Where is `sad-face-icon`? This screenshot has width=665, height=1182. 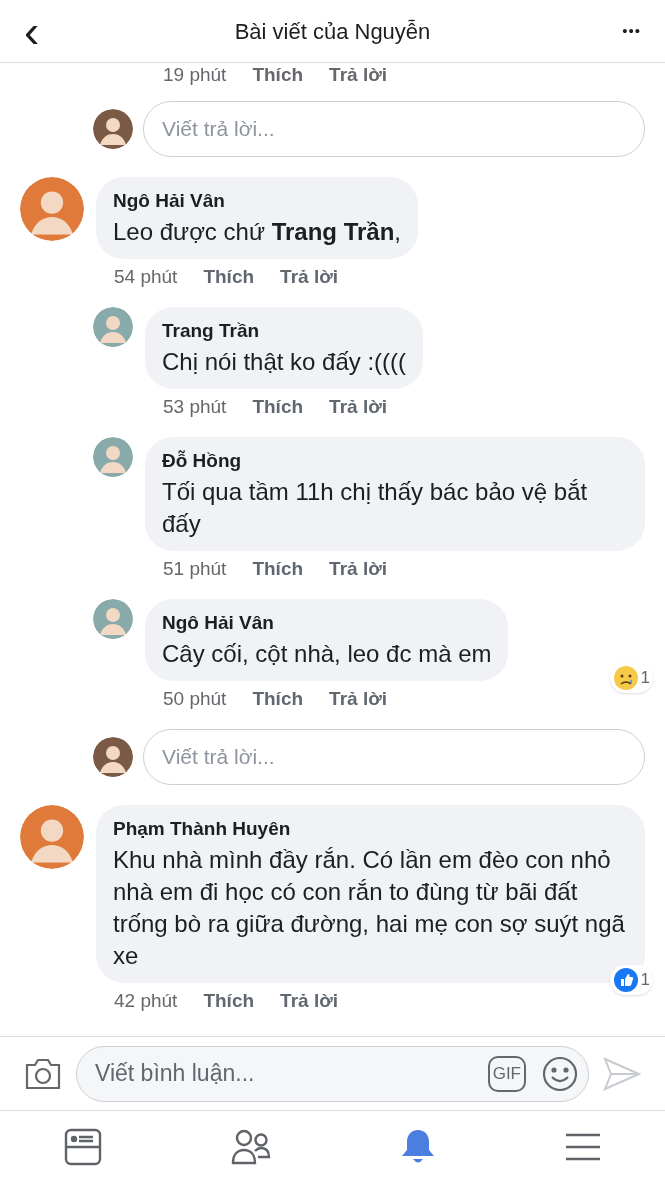 sad-face-icon is located at coordinates (625, 677).